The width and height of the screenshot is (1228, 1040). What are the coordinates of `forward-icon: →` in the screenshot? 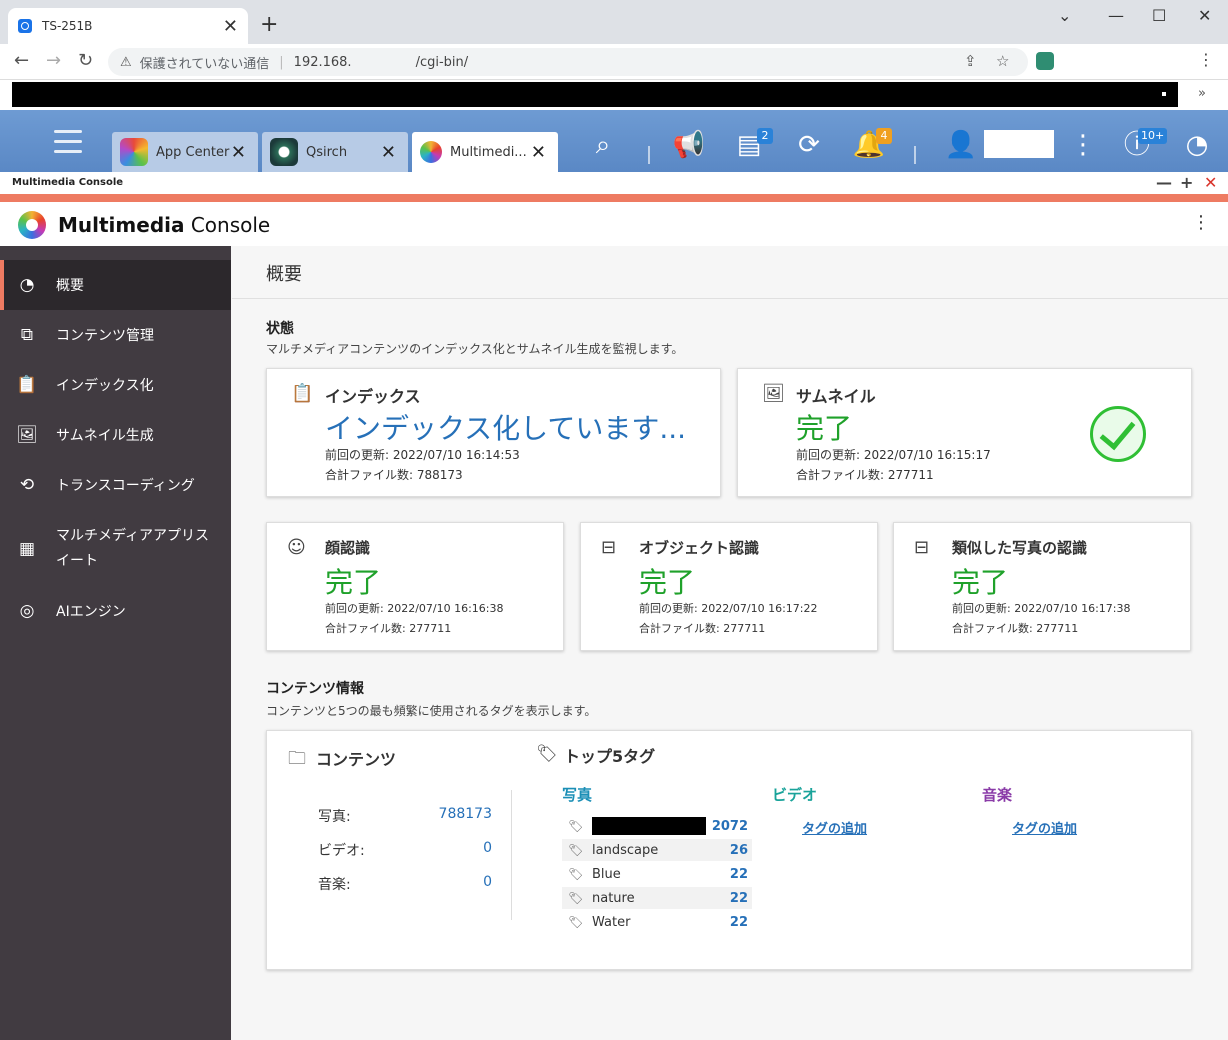 It's located at (53, 60).